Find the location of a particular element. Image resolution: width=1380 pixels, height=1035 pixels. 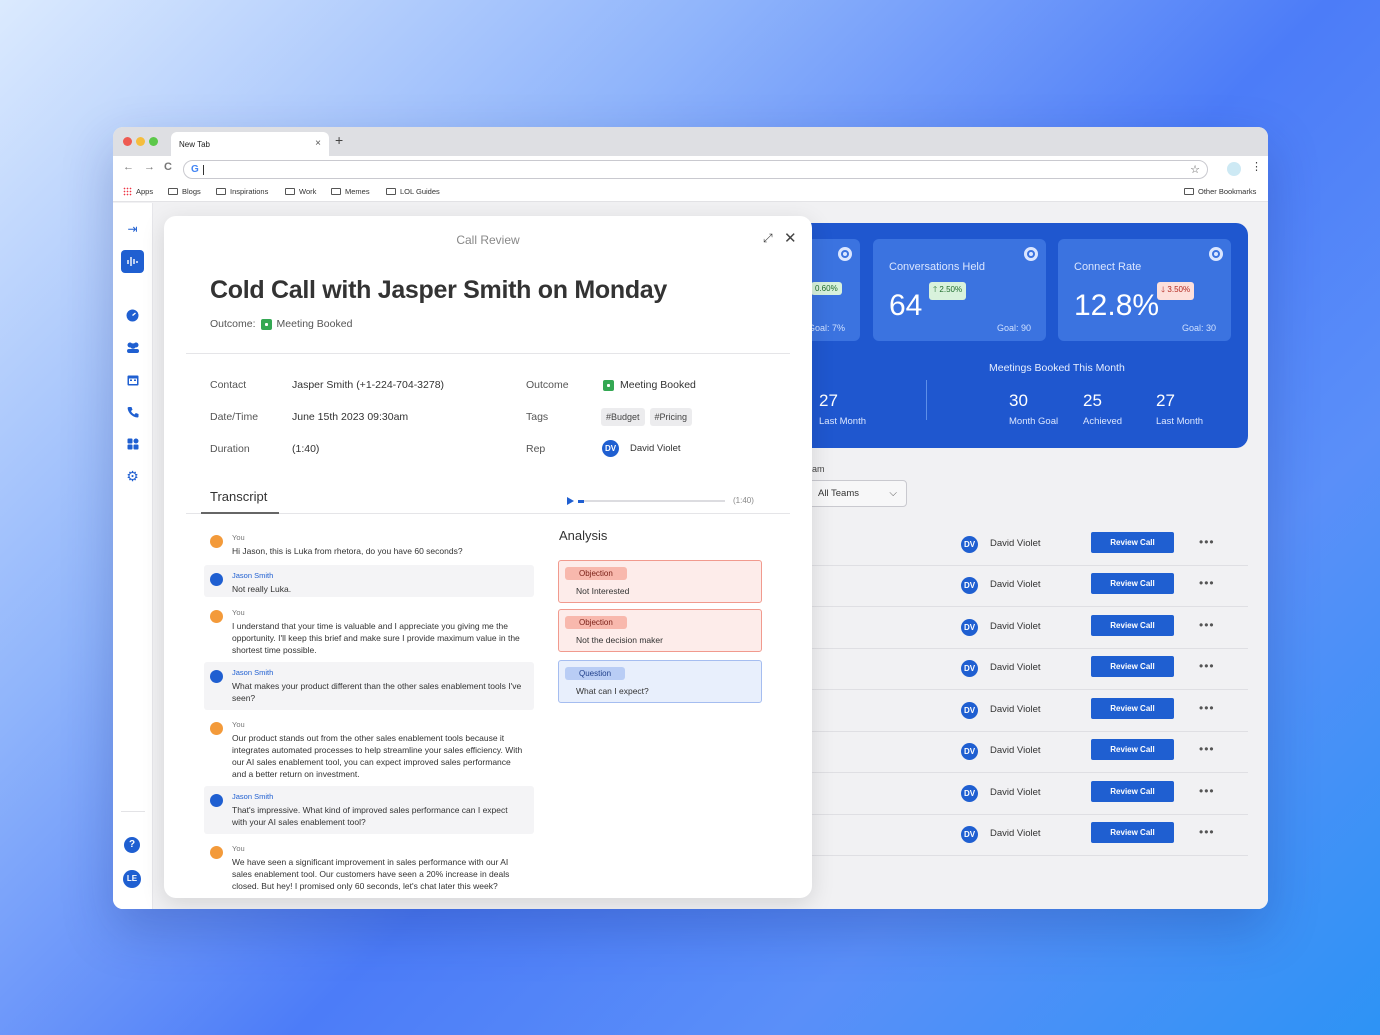

minimize-window-dot is located at coordinates (140, 141).